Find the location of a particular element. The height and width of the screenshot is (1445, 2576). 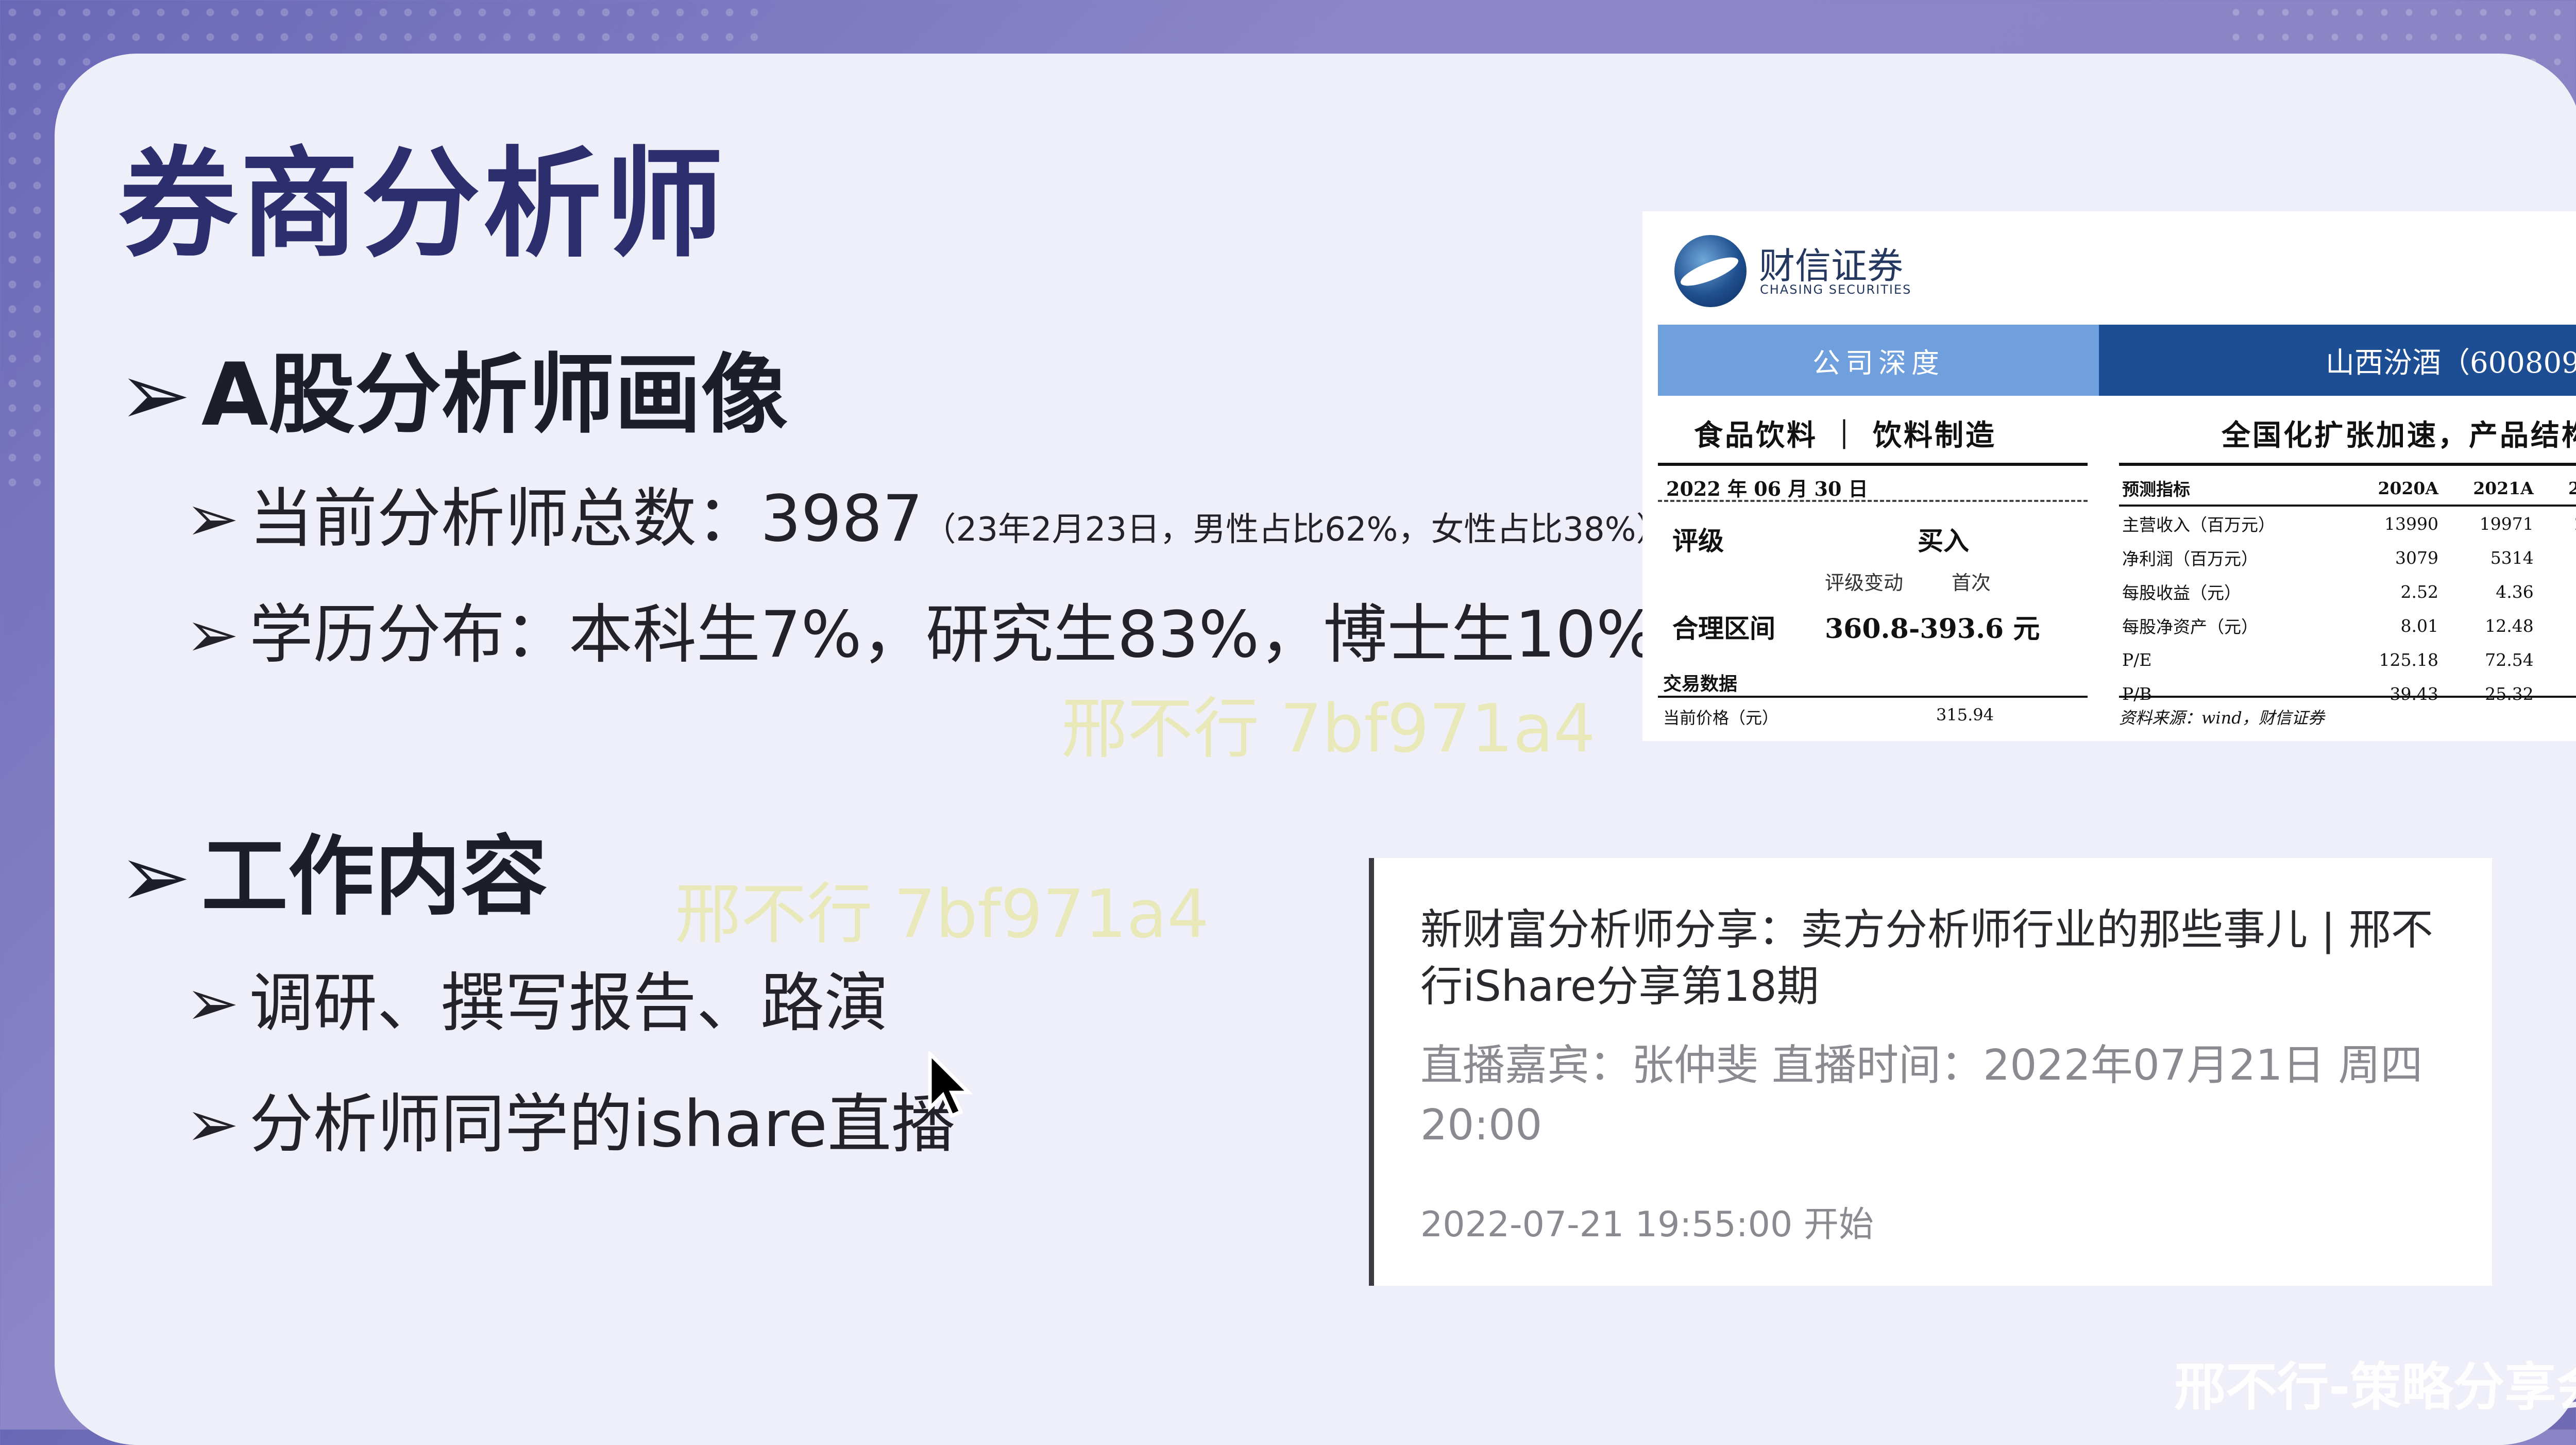

mouse-cursor-icon is located at coordinates (951, 1084).